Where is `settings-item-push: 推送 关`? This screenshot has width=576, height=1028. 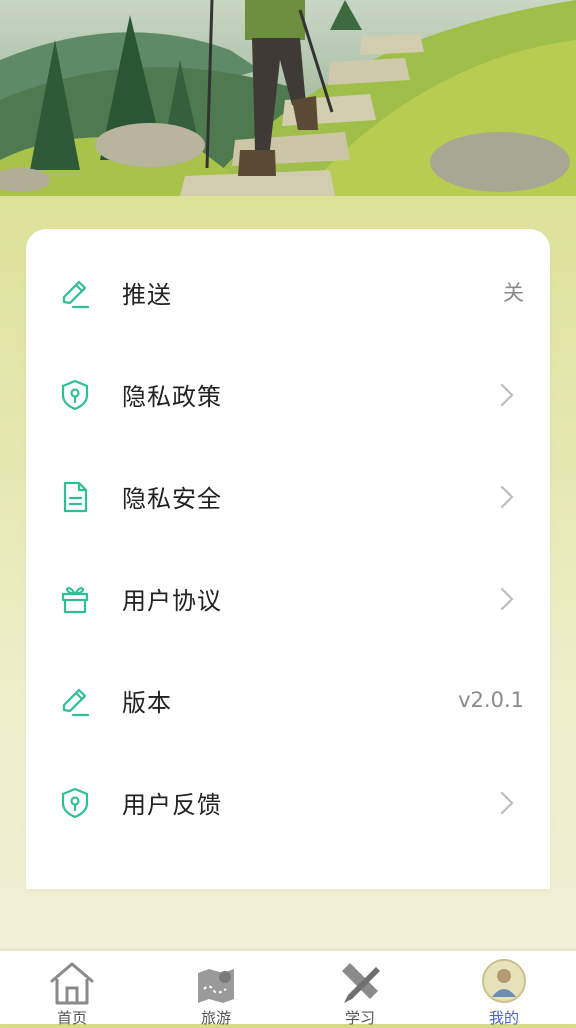 settings-item-push: 推送 关 is located at coordinates (288, 292).